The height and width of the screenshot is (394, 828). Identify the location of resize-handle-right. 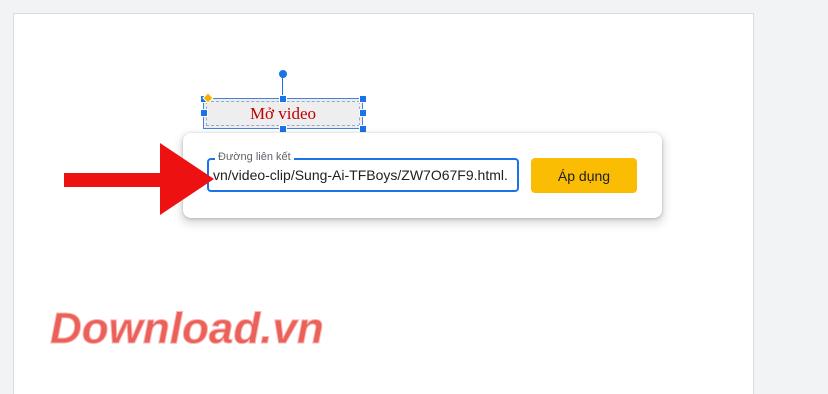
(363, 113).